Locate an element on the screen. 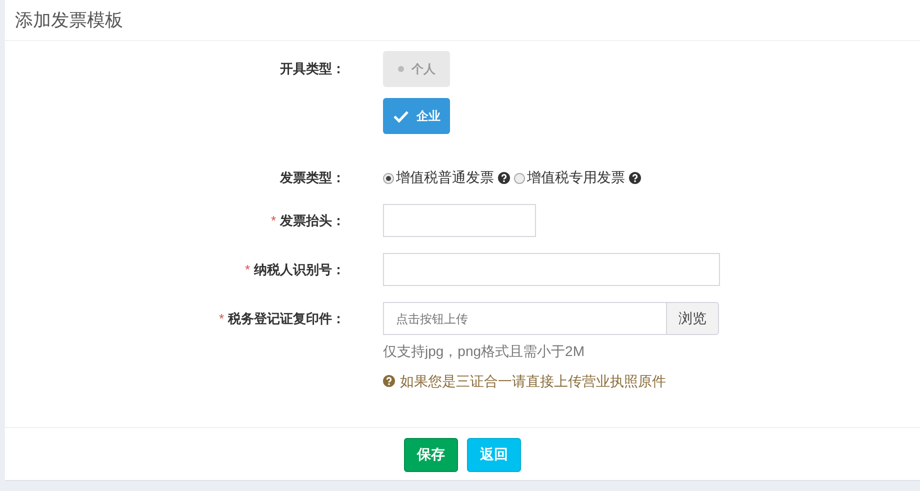  radio-label: 增值税普通发票 is located at coordinates (445, 178).